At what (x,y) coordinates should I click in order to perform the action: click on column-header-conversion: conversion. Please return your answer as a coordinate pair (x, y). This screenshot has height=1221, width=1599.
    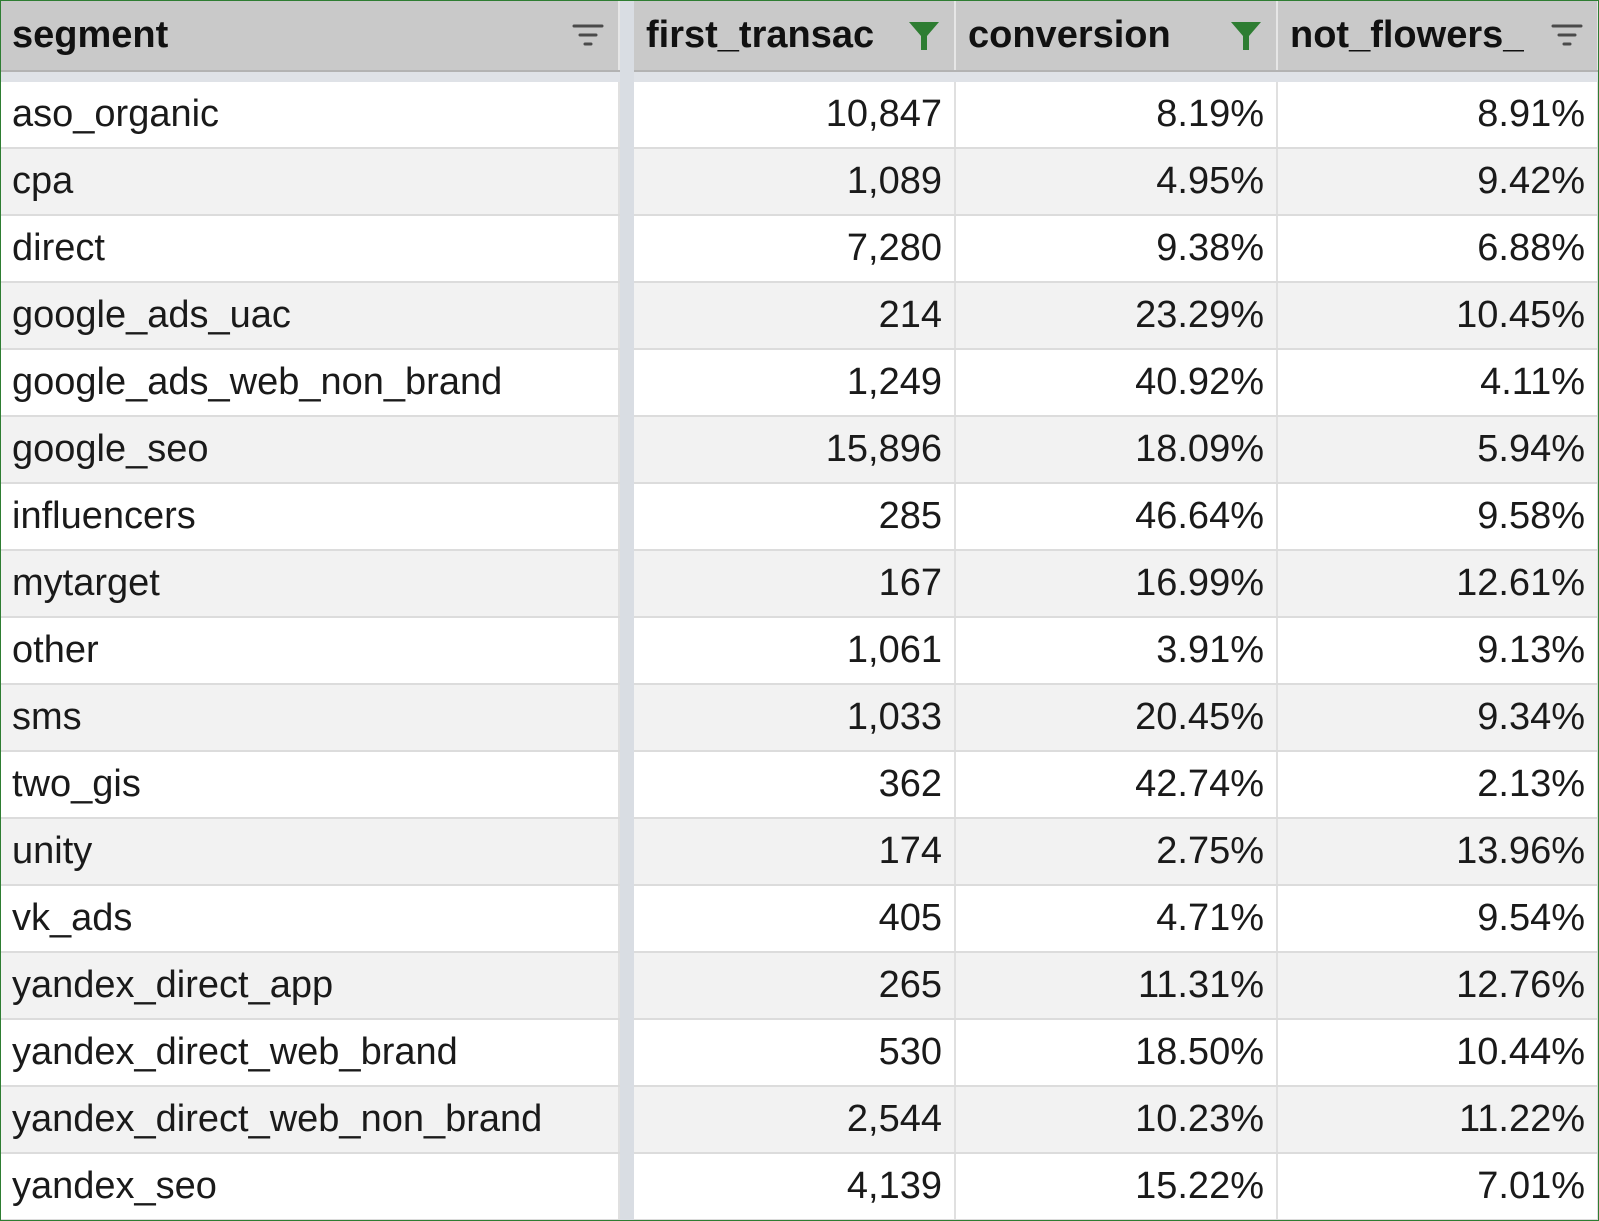
    Looking at the image, I should click on (1117, 35).